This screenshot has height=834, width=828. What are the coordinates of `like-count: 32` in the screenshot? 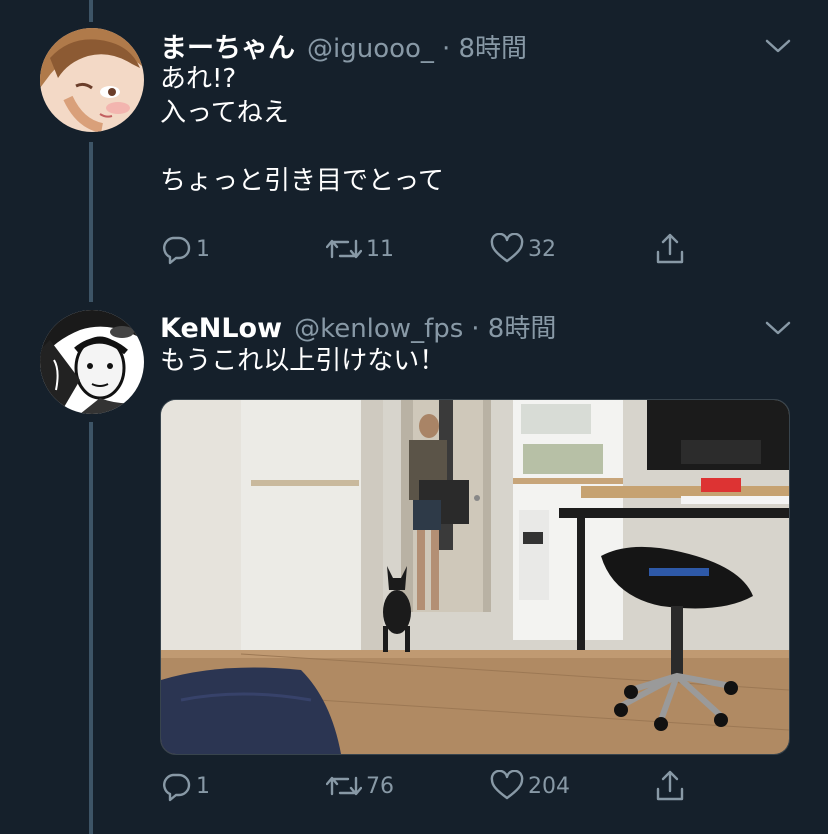 It's located at (542, 249).